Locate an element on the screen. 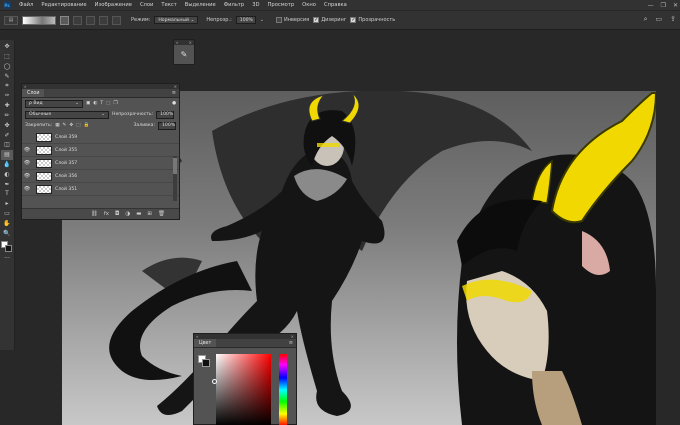 The image size is (680, 425). smart-filter-icon: ❐ is located at coordinates (116, 103).